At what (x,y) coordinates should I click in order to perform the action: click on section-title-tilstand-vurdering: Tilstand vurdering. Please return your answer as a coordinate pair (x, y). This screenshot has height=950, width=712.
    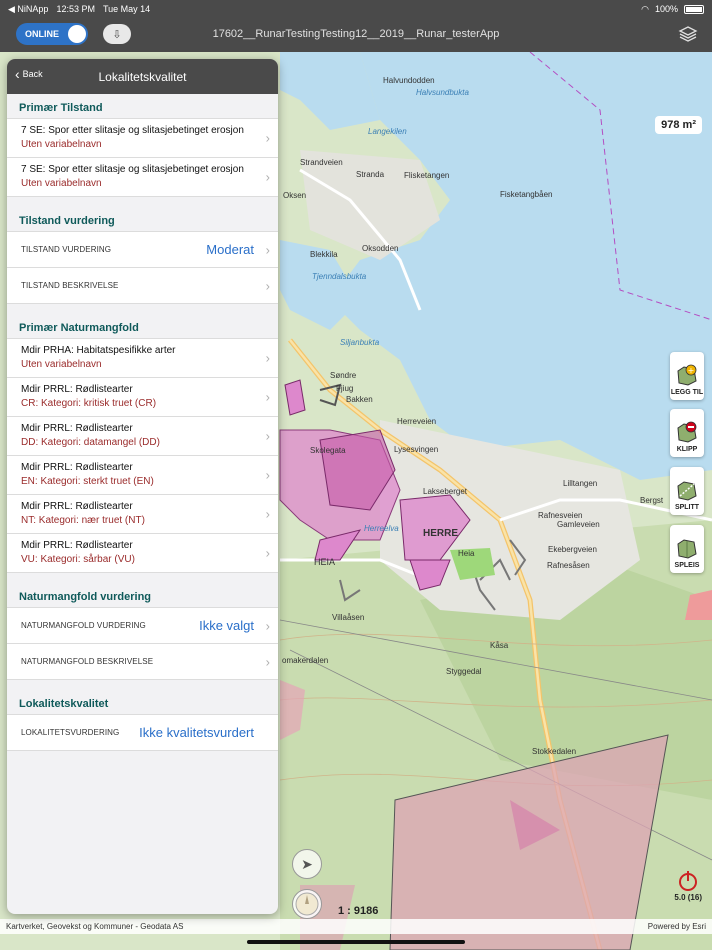
    Looking at the image, I should click on (67, 221).